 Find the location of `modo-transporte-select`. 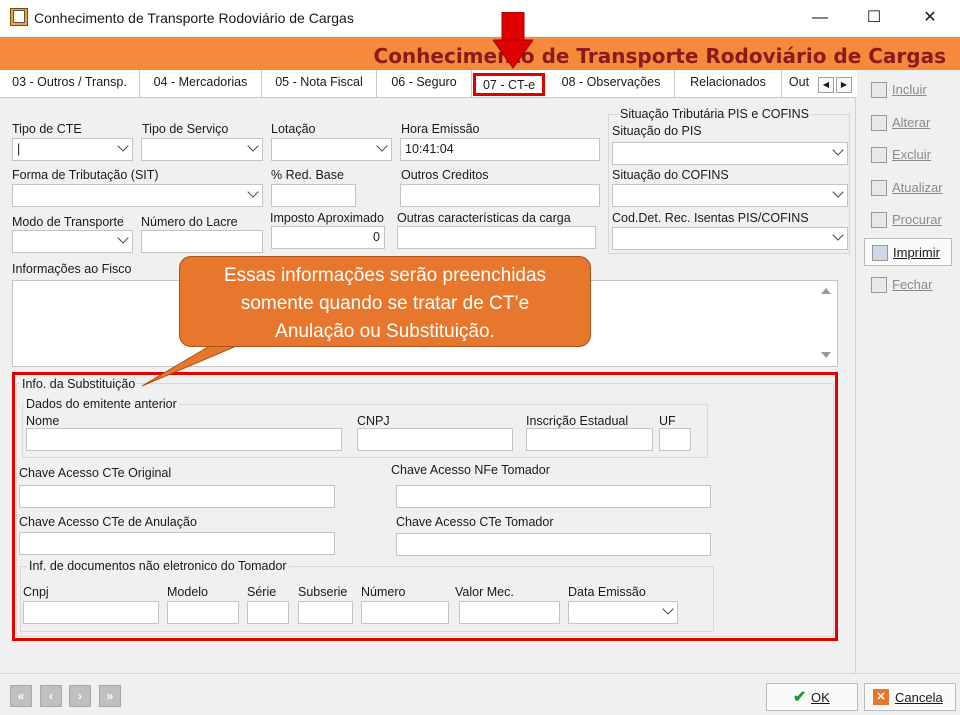

modo-transporte-select is located at coordinates (72, 241).